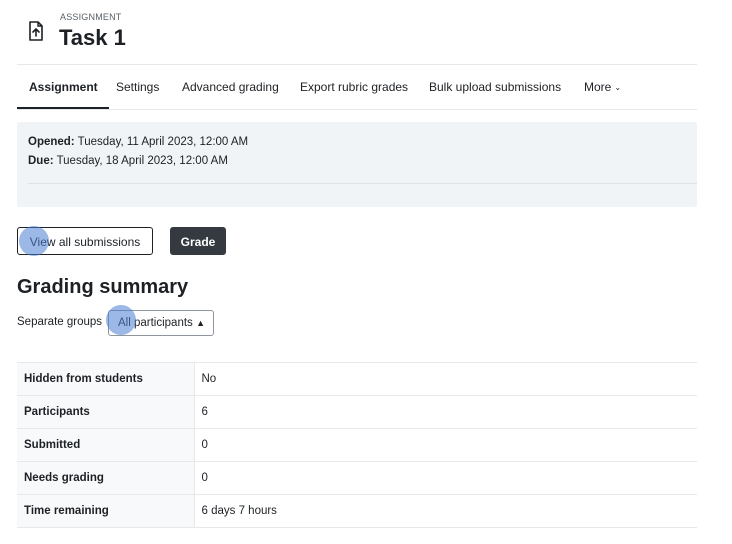  What do you see at coordinates (36, 31) in the screenshot?
I see `file-upload-icon` at bounding box center [36, 31].